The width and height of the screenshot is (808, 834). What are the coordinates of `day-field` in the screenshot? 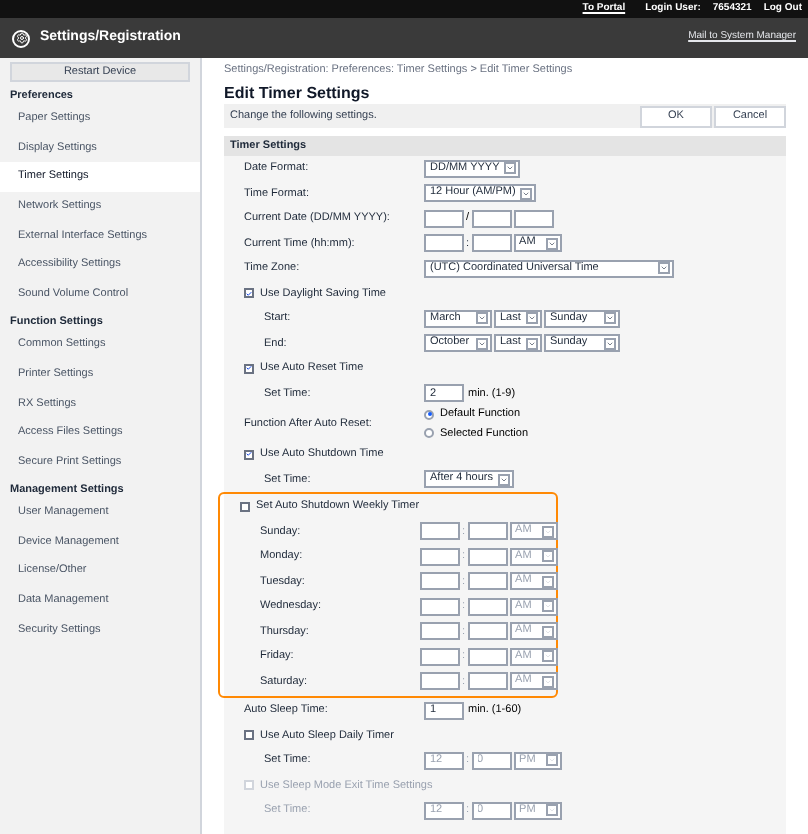 It's located at (444, 218).